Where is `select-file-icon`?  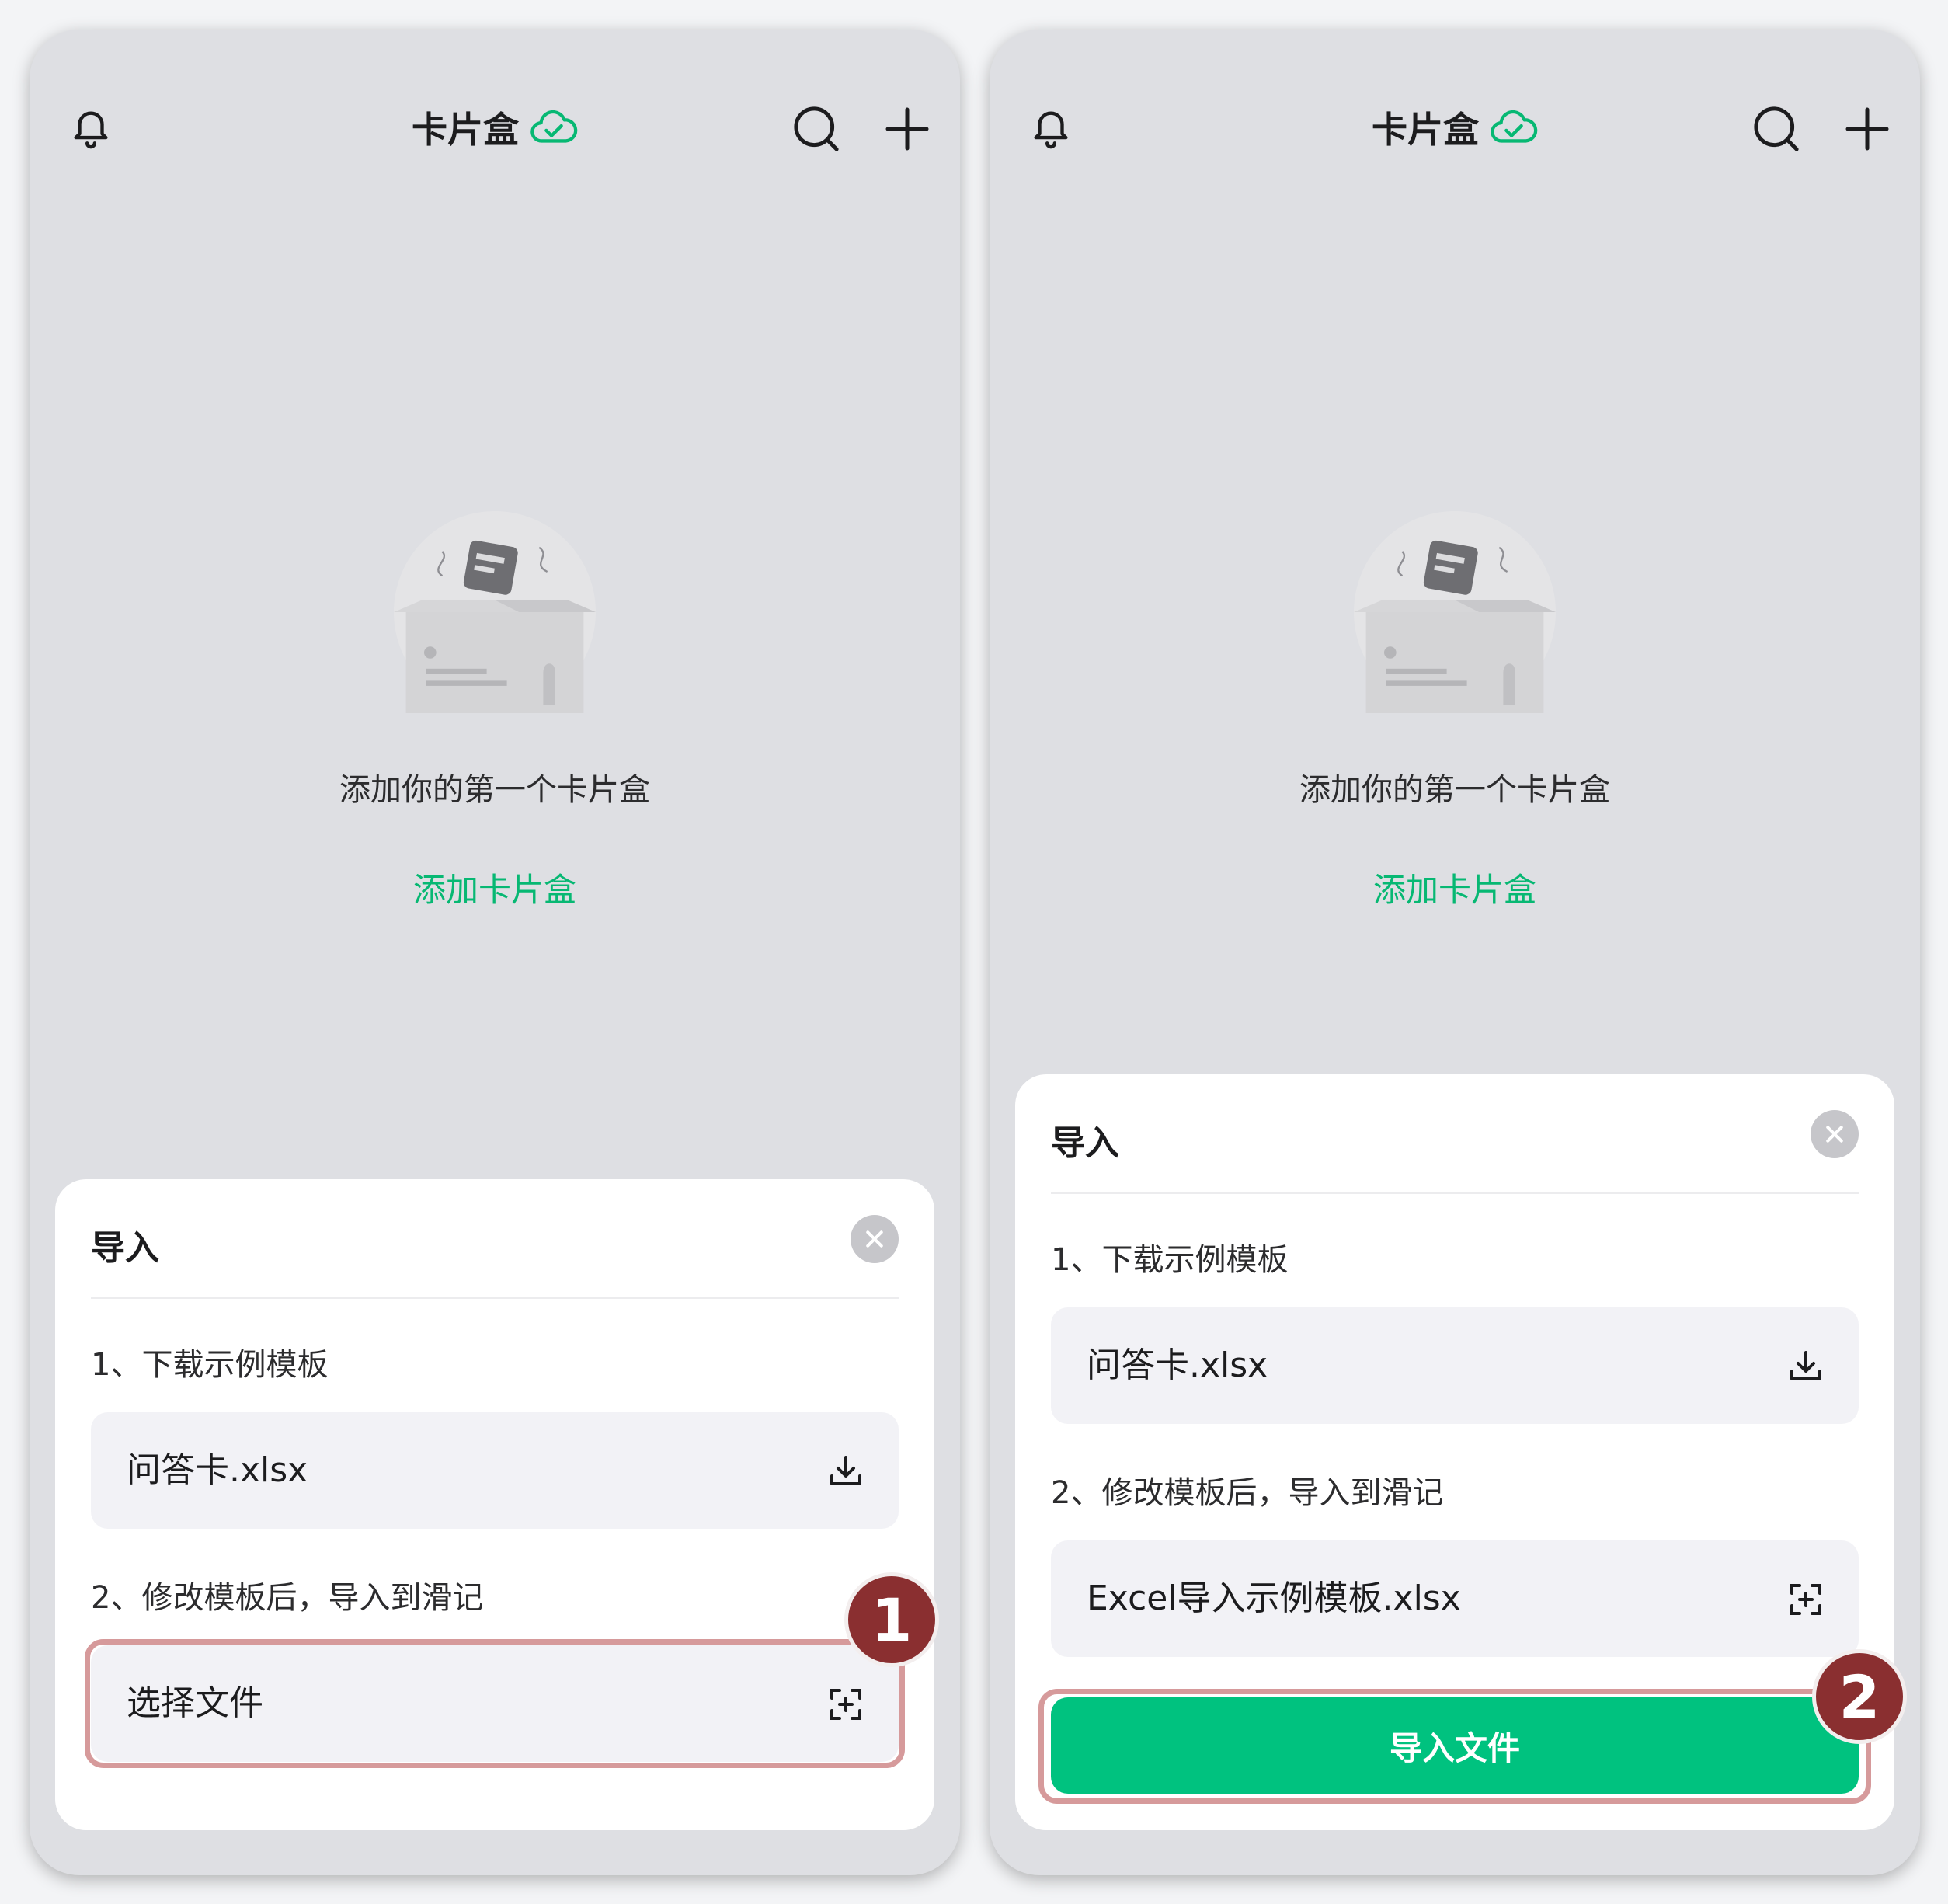 select-file-icon is located at coordinates (1806, 1600).